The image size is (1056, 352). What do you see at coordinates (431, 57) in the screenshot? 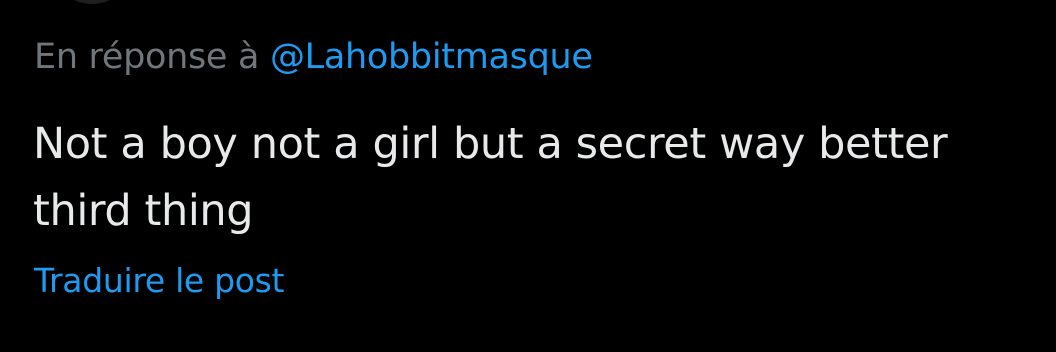
I see `mention-link: @Lahobbitmasque` at bounding box center [431, 57].